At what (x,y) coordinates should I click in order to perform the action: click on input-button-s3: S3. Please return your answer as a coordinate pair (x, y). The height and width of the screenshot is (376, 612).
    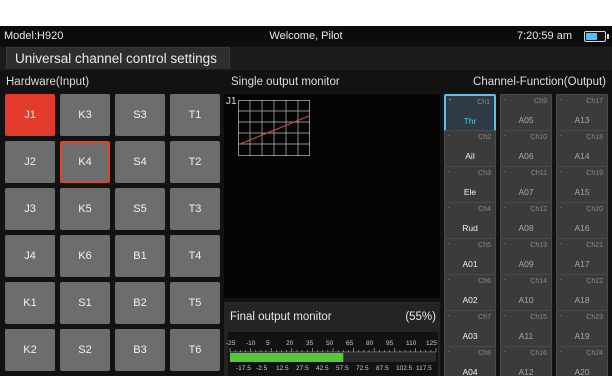
    Looking at the image, I should click on (140, 115).